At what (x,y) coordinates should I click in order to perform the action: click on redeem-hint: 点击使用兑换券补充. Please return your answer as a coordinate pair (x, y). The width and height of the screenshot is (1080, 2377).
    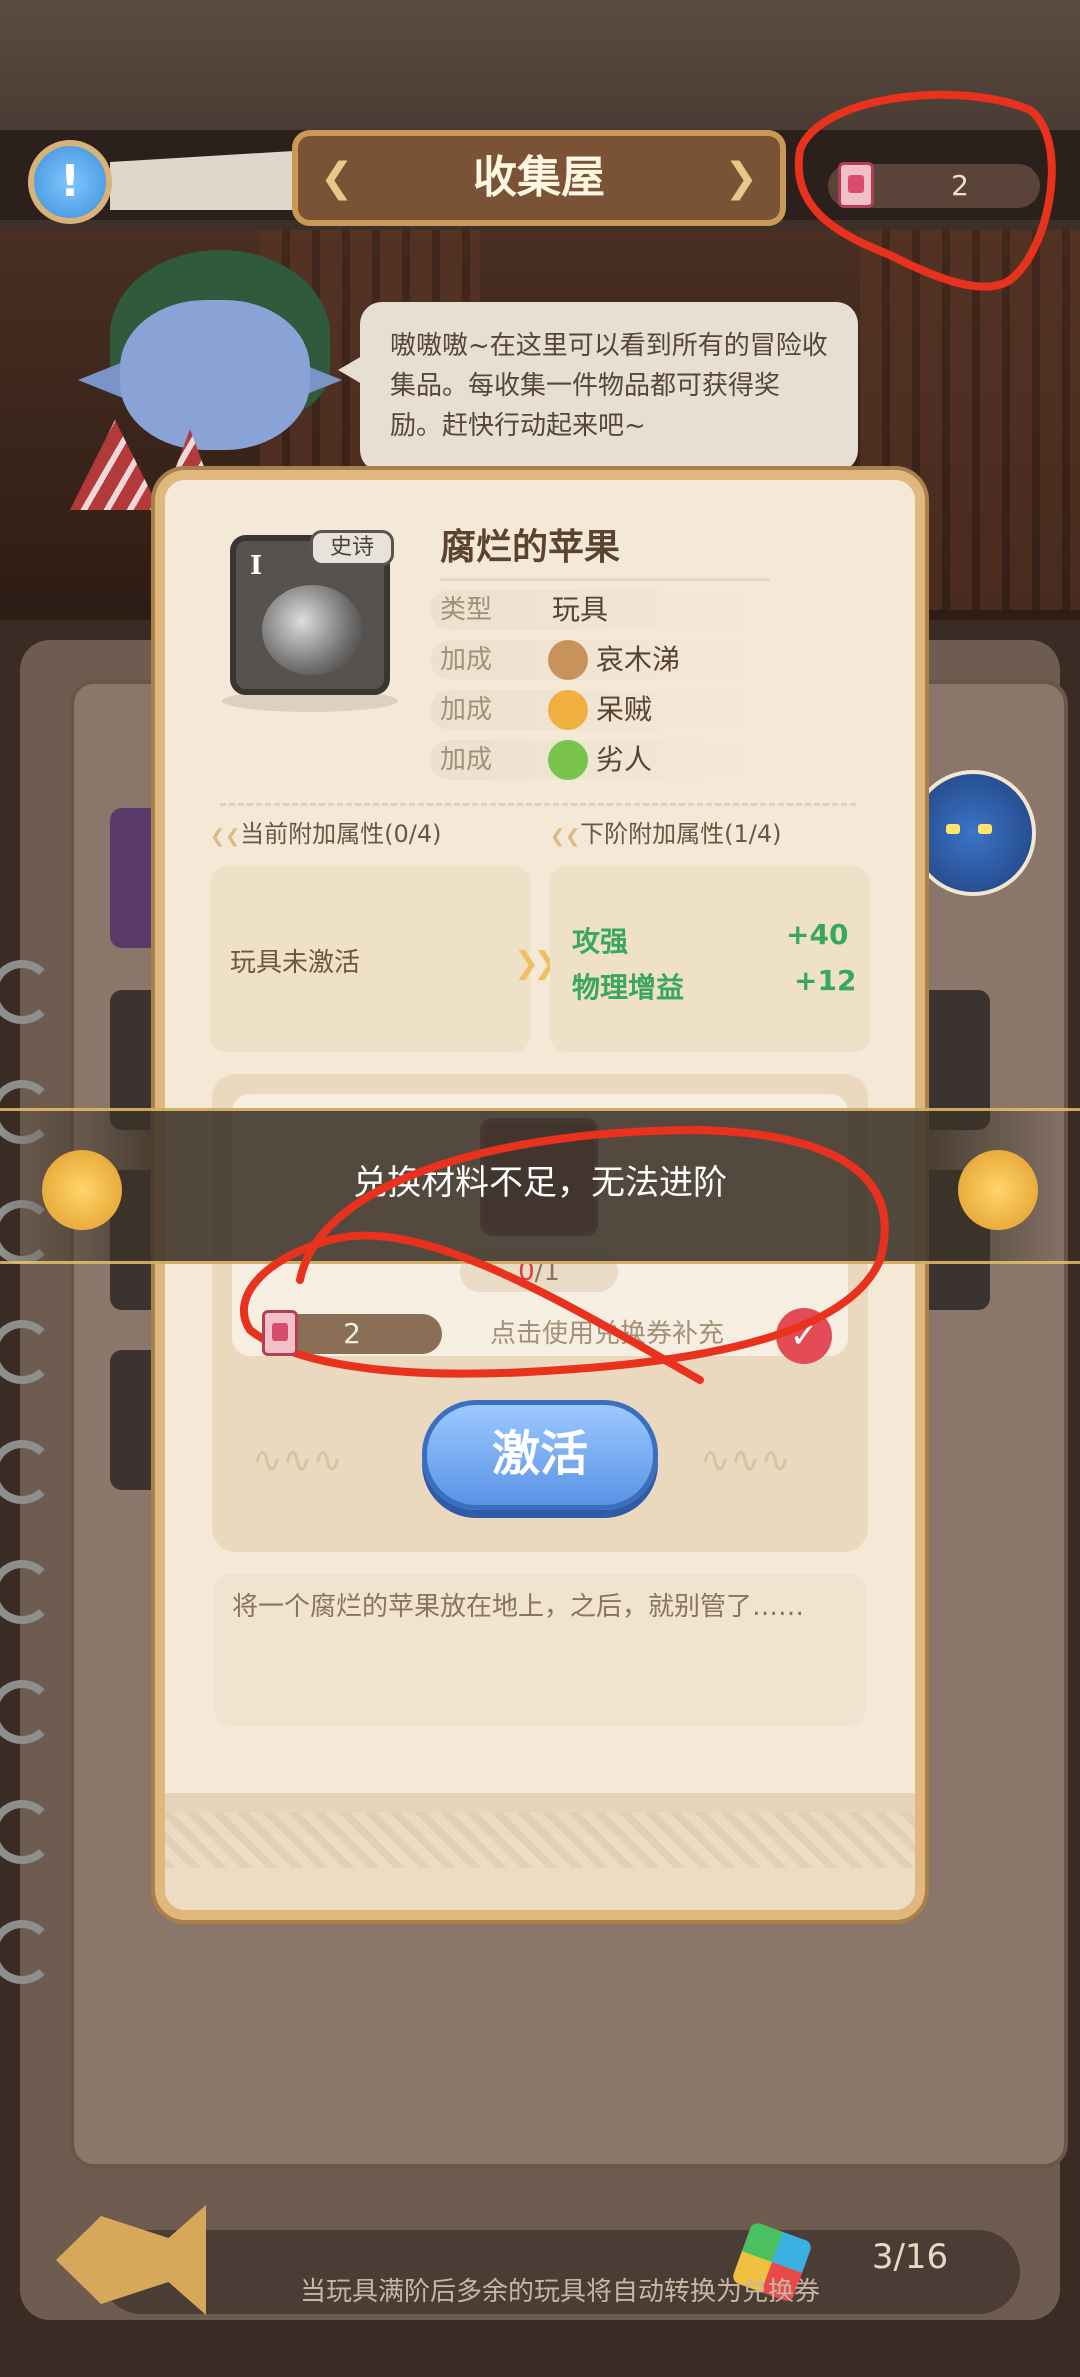
    Looking at the image, I should click on (607, 1334).